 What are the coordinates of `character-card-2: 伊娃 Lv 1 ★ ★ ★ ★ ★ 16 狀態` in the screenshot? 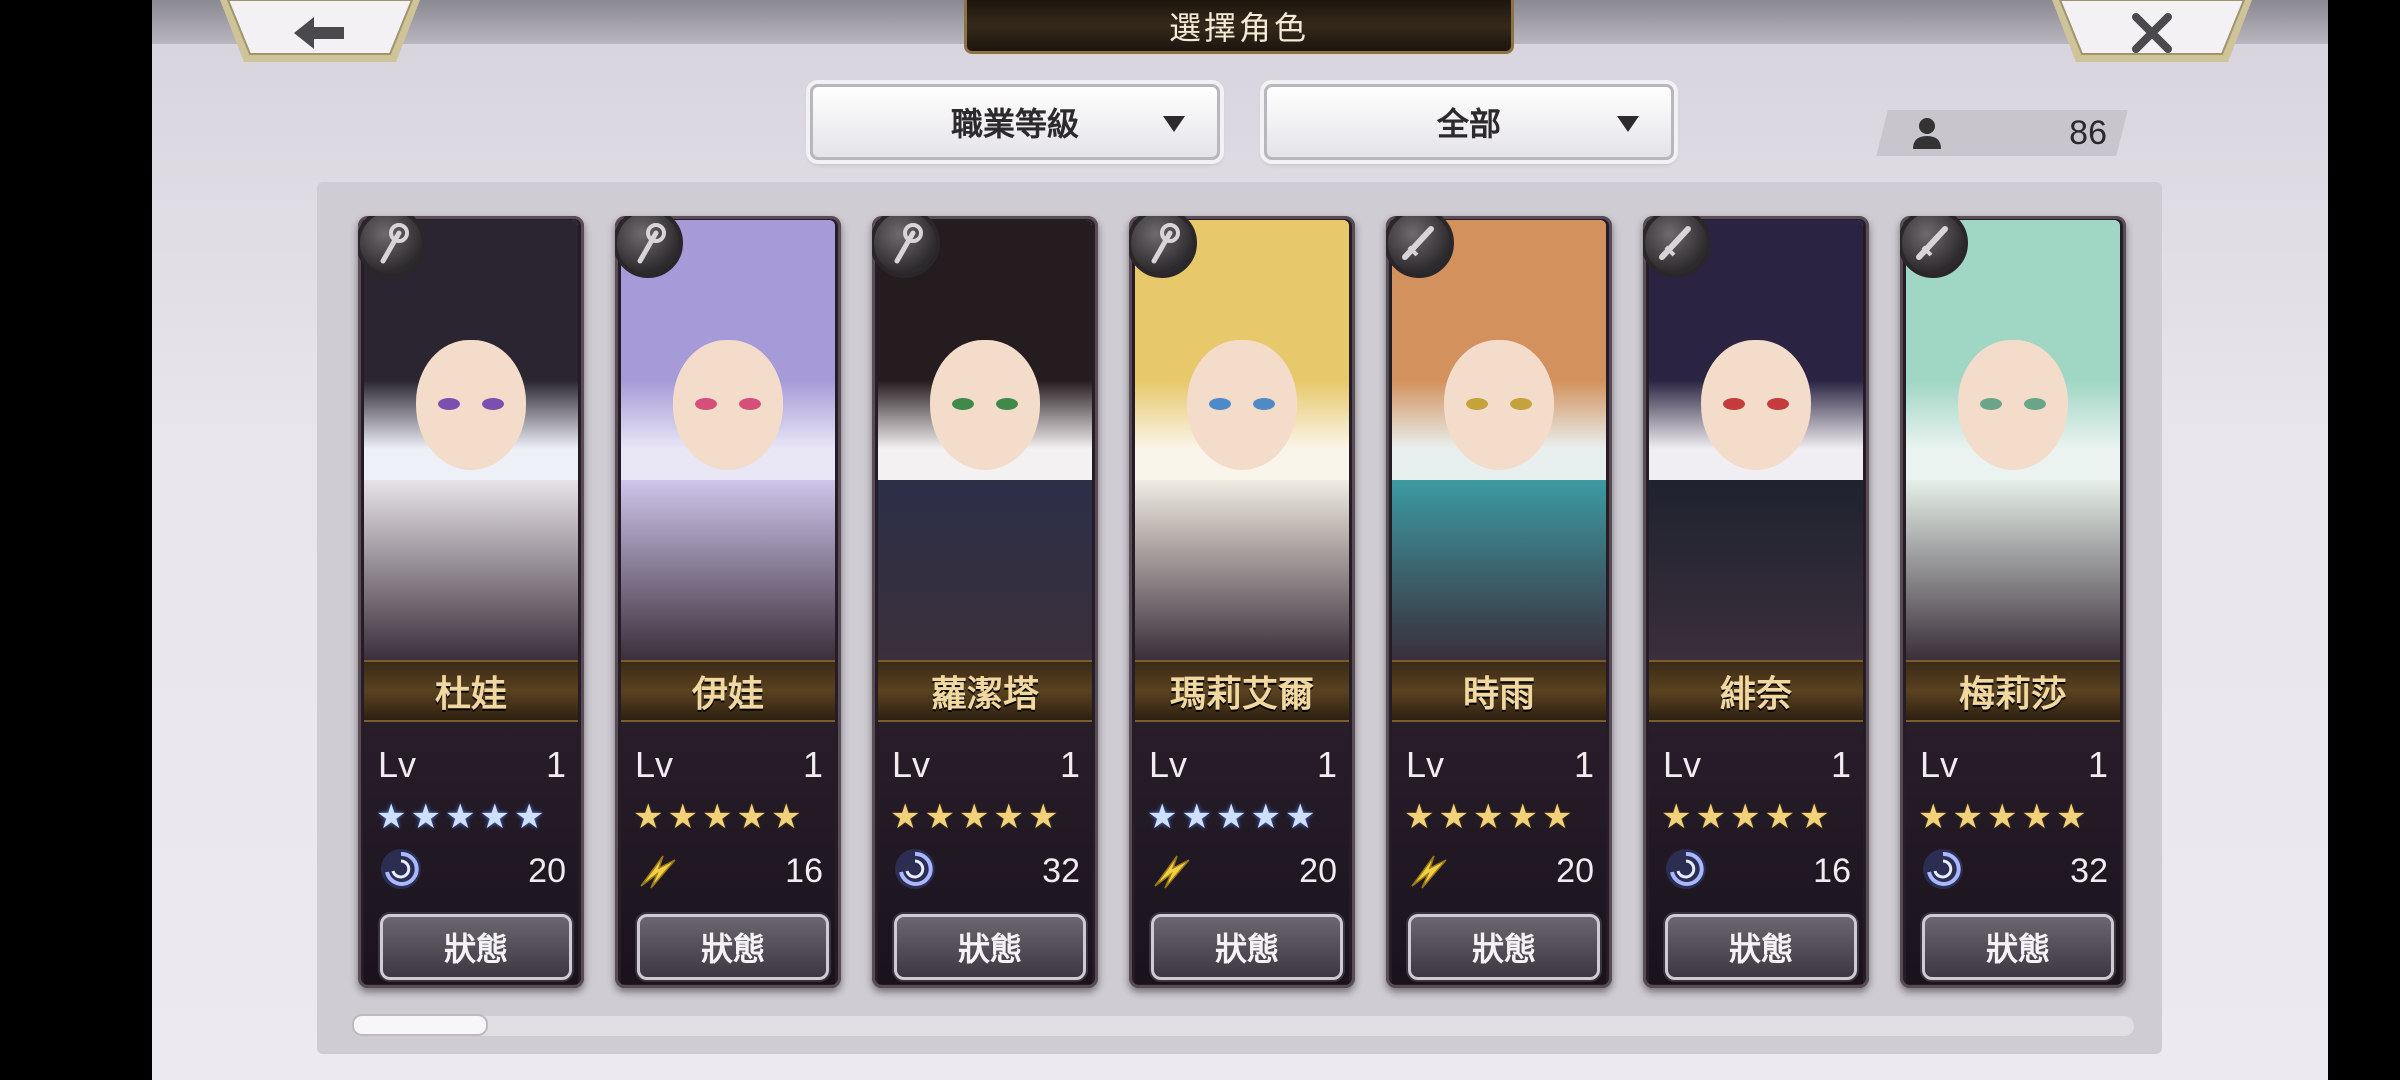 It's located at (728, 602).